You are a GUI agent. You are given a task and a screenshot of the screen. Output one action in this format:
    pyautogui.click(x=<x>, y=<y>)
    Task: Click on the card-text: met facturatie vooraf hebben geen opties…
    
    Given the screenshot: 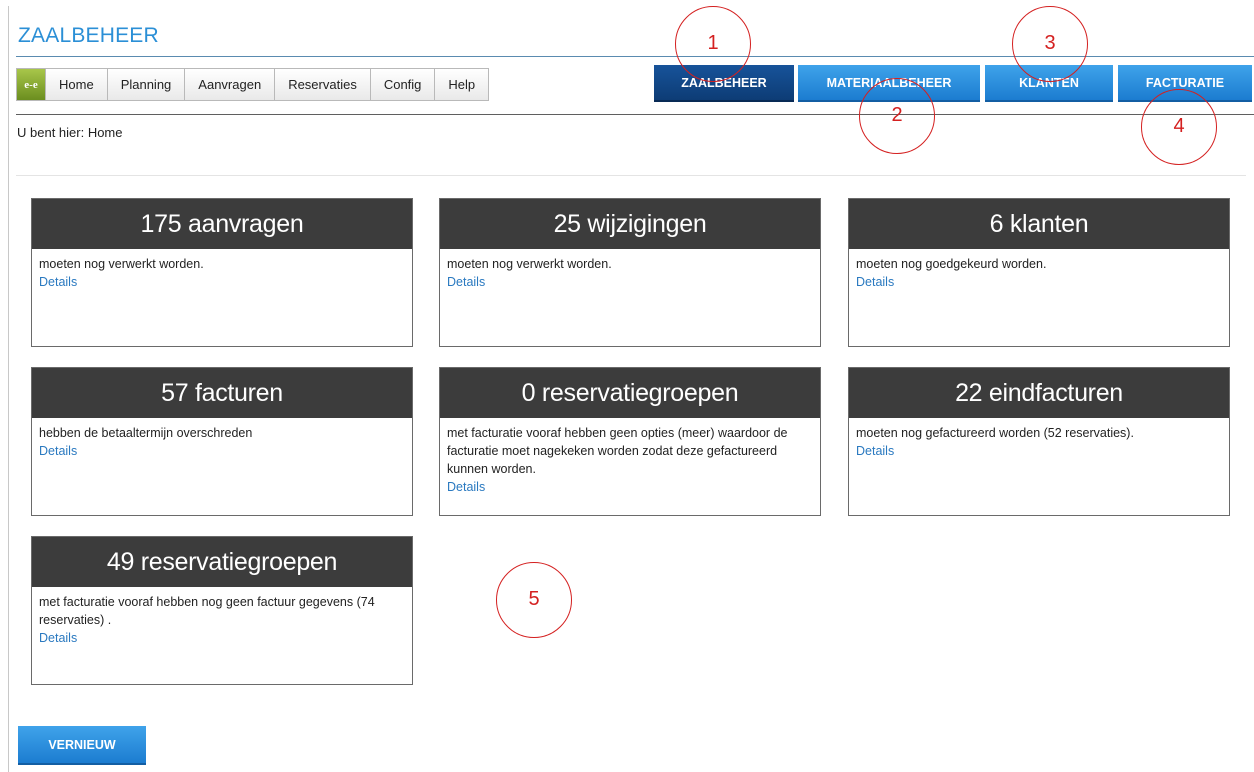 What is the action you would take?
    pyautogui.click(x=617, y=451)
    